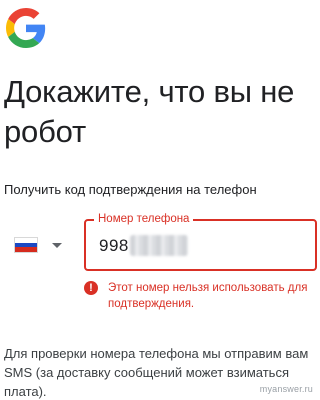 The width and height of the screenshot is (320, 400). Describe the element at coordinates (200, 241) in the screenshot. I see `phone-number-field: Номер телефона 998` at that location.